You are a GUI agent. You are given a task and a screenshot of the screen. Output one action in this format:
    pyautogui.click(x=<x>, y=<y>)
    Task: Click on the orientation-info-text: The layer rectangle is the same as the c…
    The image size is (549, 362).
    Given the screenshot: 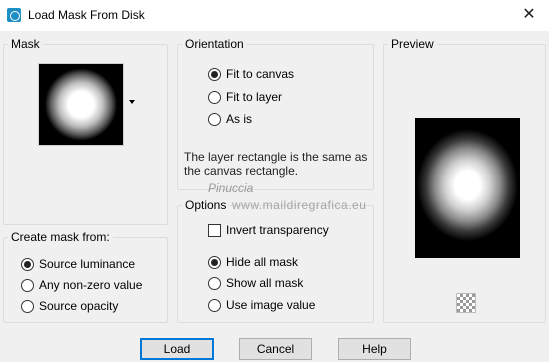 What is the action you would take?
    pyautogui.click(x=276, y=164)
    